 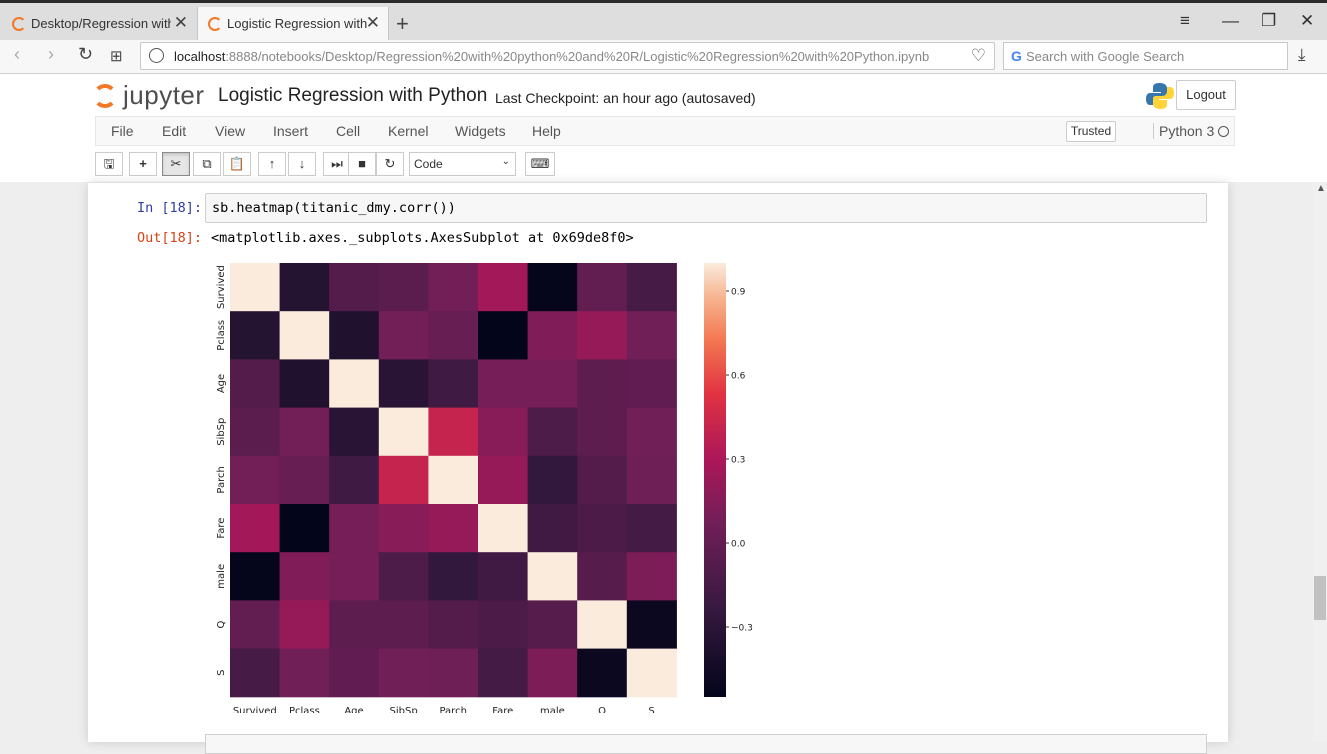 What do you see at coordinates (453, 335) in the screenshot?
I see `heatmap-cell-pclass-parch` at bounding box center [453, 335].